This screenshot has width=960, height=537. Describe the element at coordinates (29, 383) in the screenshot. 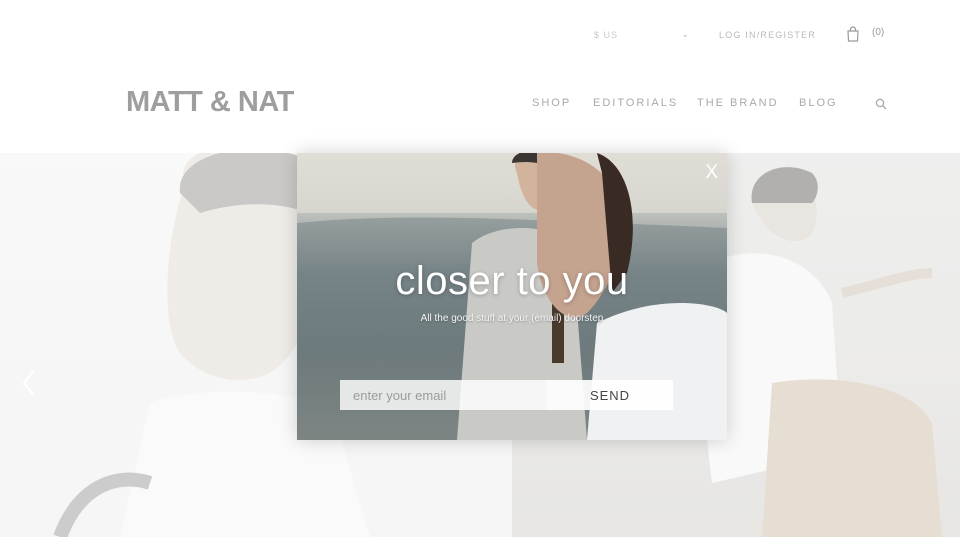

I see `chevron-left-icon` at that location.